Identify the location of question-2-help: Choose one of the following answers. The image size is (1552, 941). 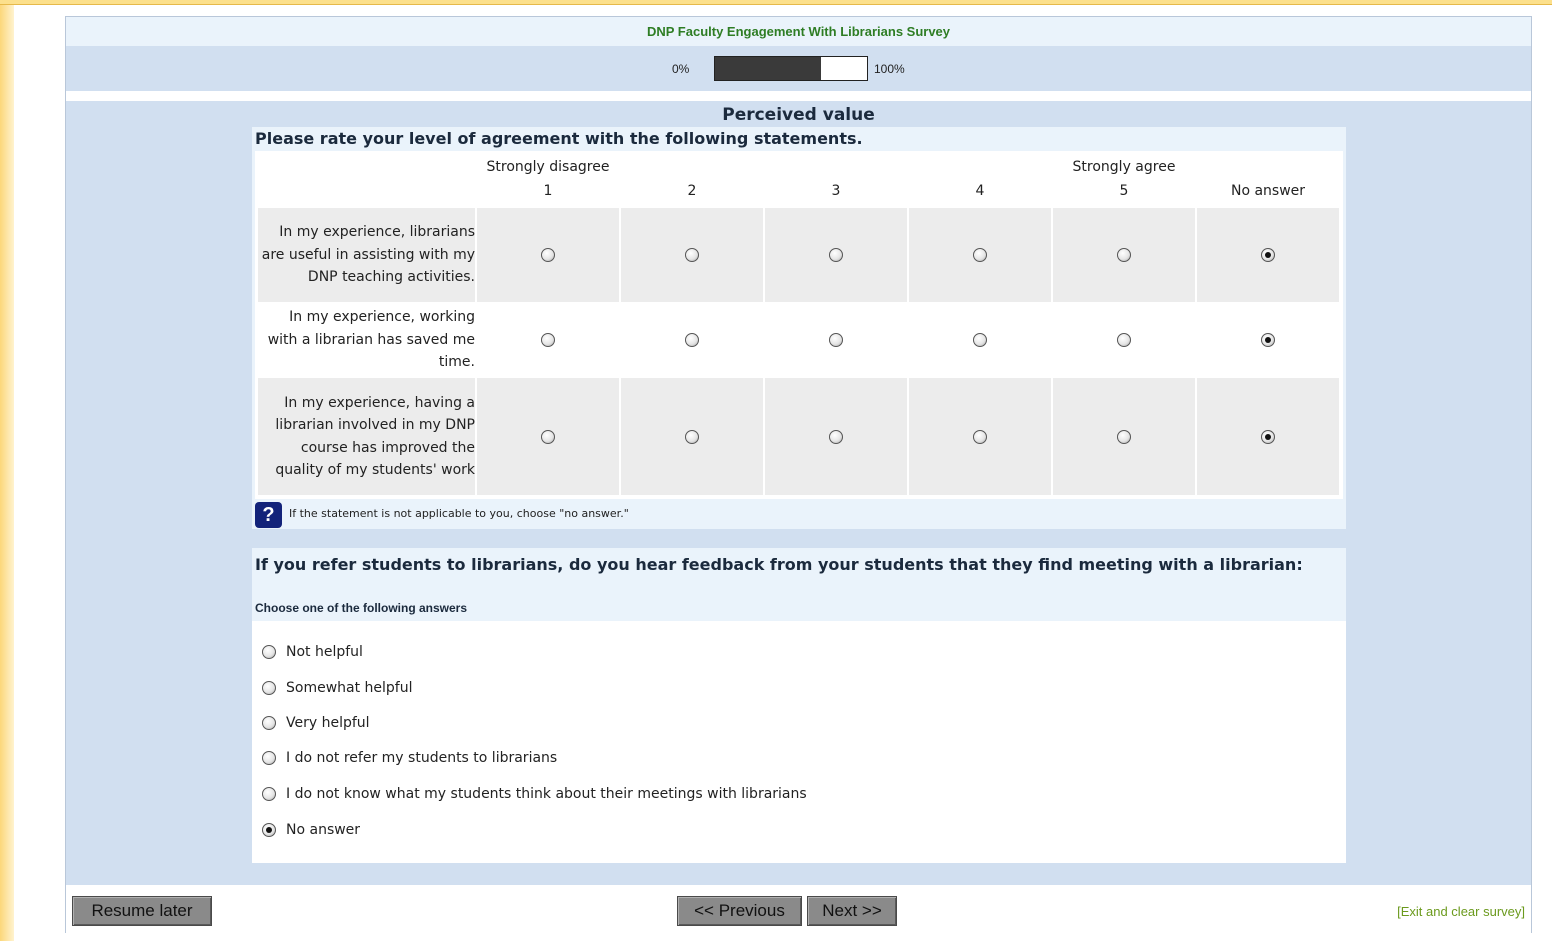
(361, 608).